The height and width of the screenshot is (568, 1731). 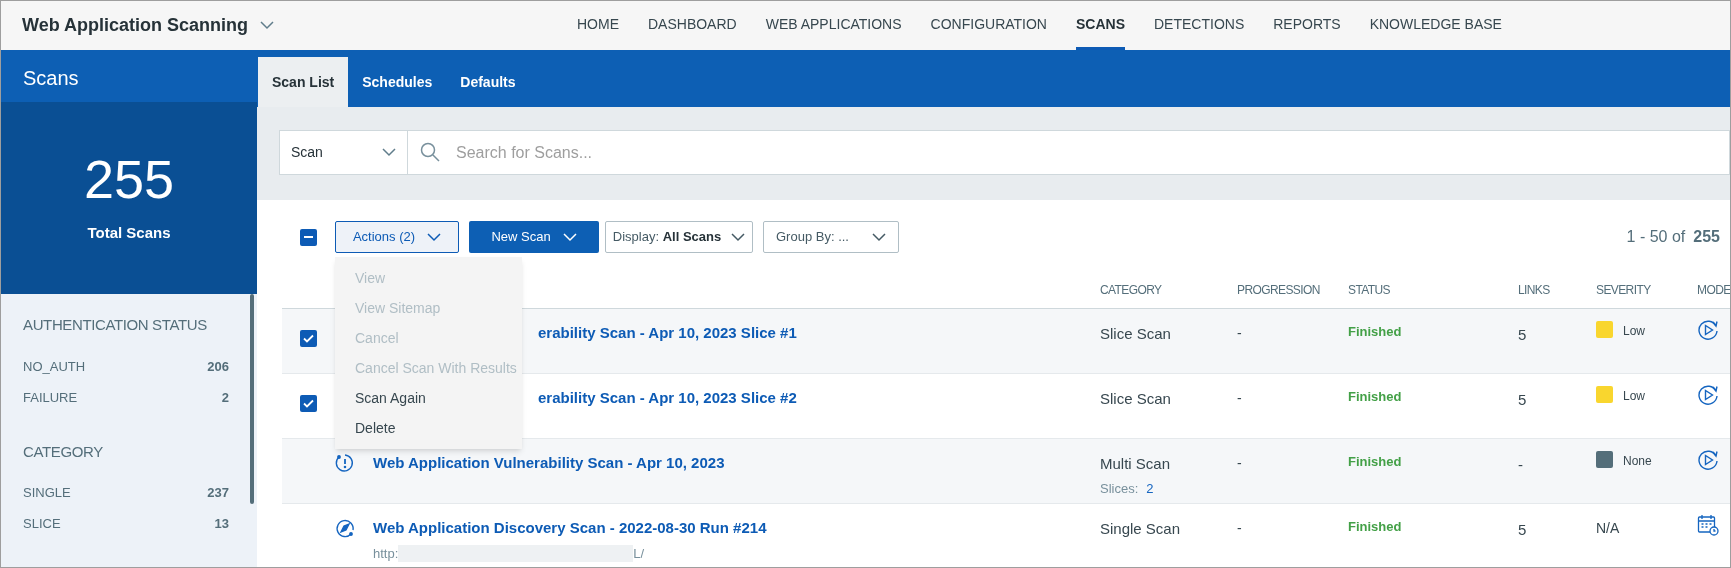 I want to click on scrollbar, so click(x=252, y=399).